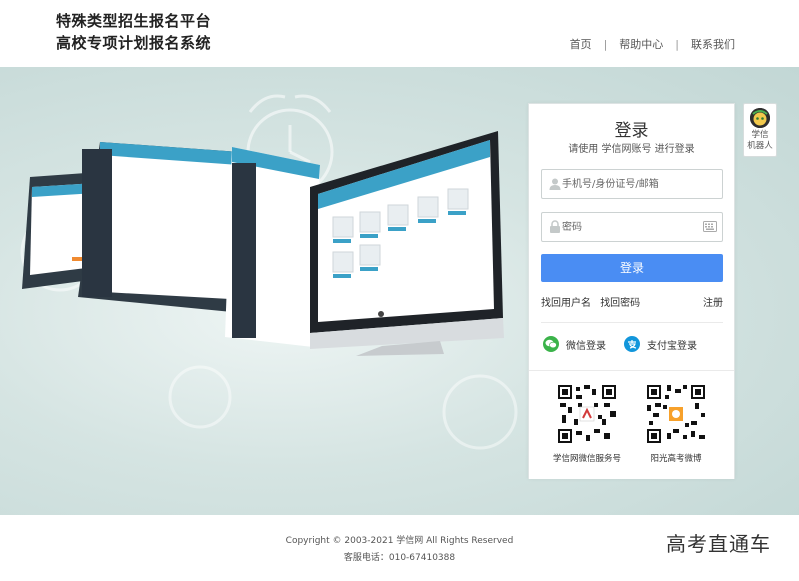  What do you see at coordinates (551, 344) in the screenshot?
I see `wechat-icon` at bounding box center [551, 344].